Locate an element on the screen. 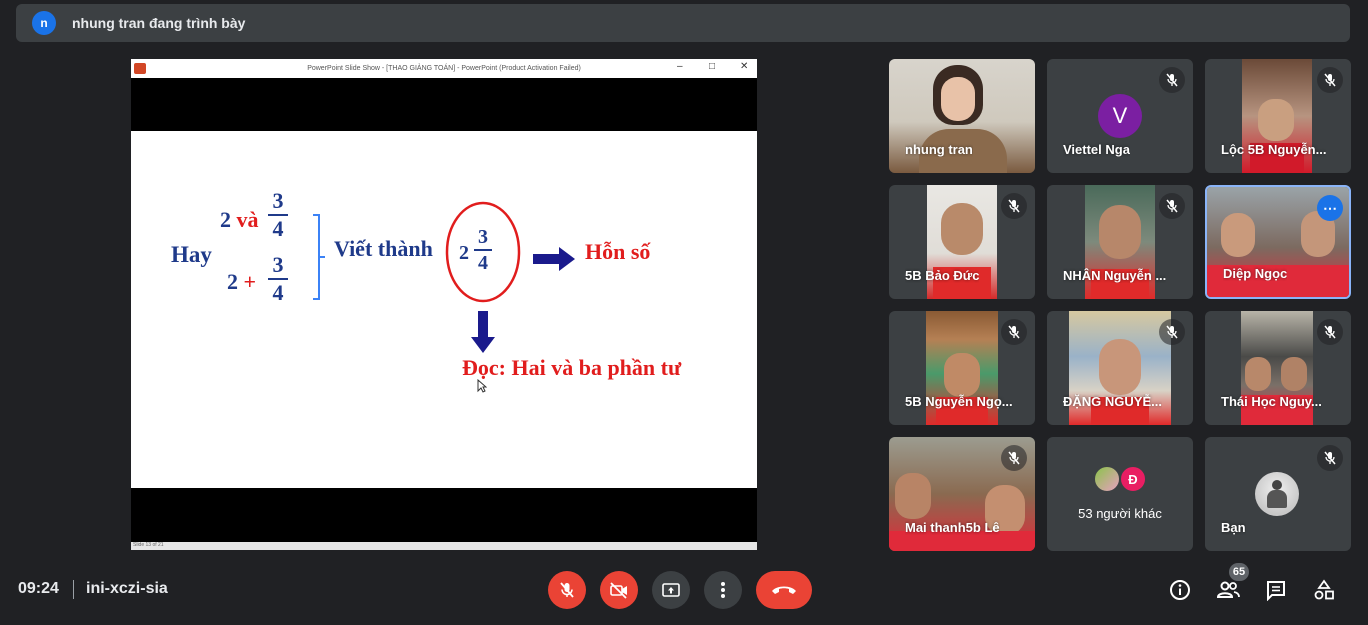 The height and width of the screenshot is (625, 1368). bracket is located at coordinates (319, 257).